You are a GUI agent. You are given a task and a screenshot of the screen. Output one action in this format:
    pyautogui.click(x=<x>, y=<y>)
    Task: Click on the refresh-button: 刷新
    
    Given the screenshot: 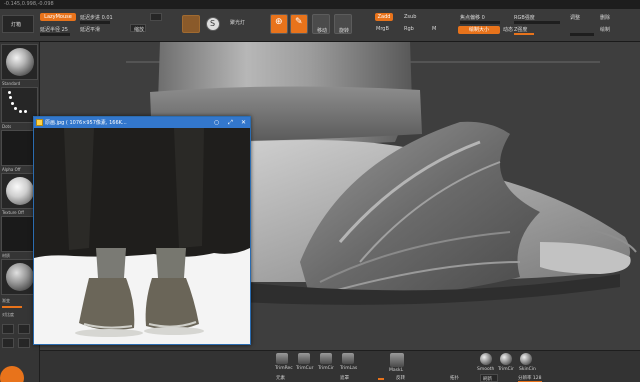 What is the action you would take?
    pyautogui.click(x=489, y=378)
    